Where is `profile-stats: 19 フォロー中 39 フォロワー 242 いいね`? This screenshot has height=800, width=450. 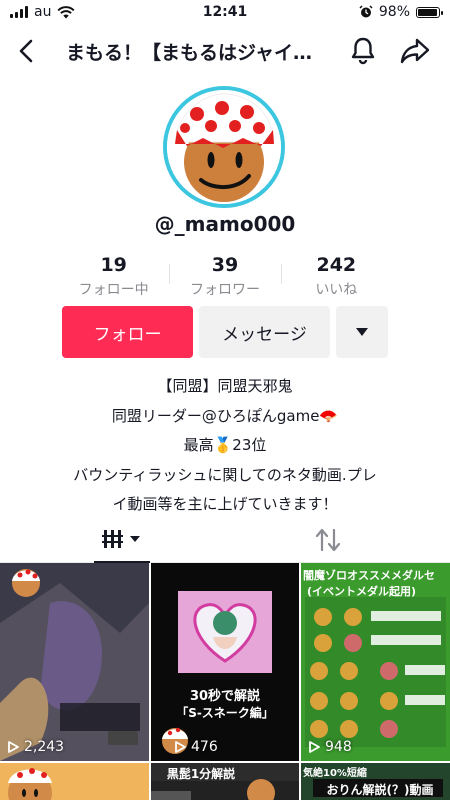 profile-stats: 19 フォロー中 39 フォロワー 242 いいね is located at coordinates (225, 276).